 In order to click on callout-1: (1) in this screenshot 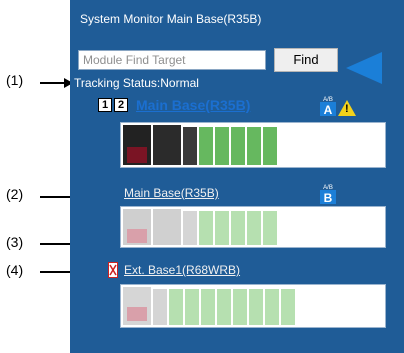, I will do `click(15, 80)`.